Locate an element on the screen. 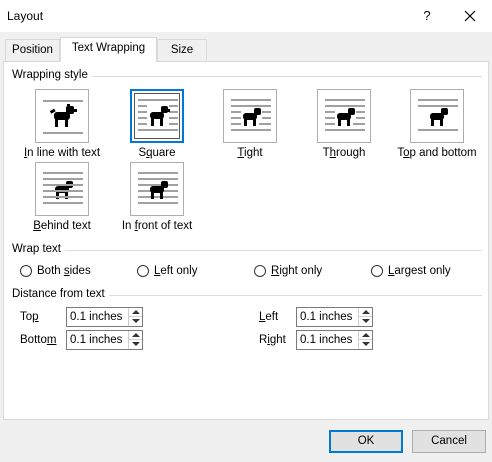  wrap-tight-button is located at coordinates (250, 116).